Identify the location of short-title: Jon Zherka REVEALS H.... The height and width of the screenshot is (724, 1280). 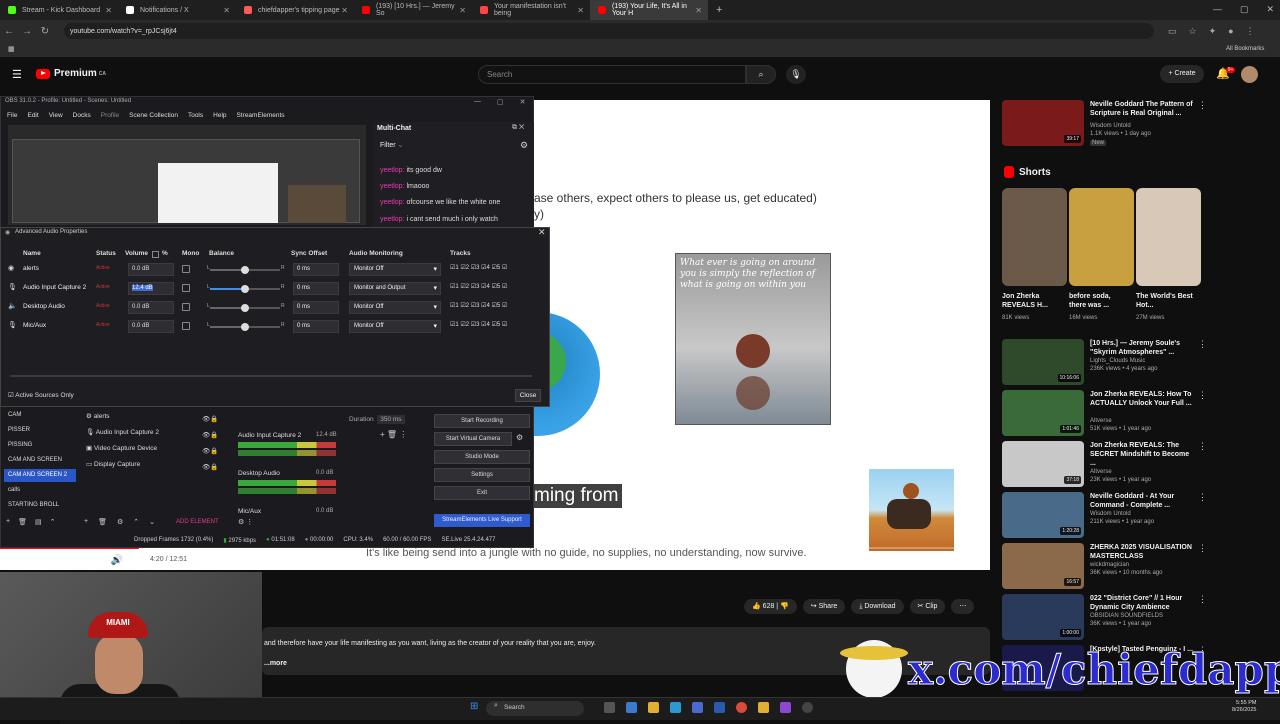
(1032, 301).